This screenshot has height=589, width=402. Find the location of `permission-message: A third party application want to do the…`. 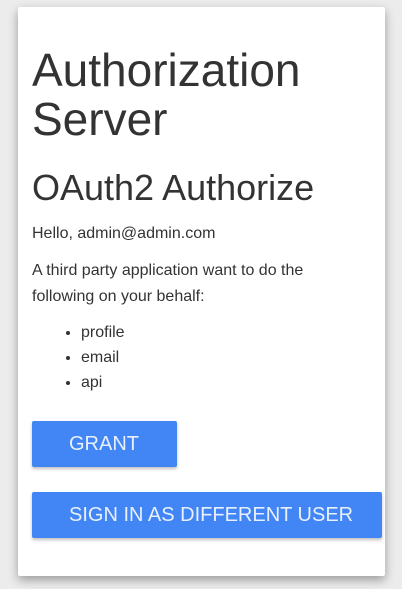

permission-message: A third party application want to do the… is located at coordinates (168, 283).